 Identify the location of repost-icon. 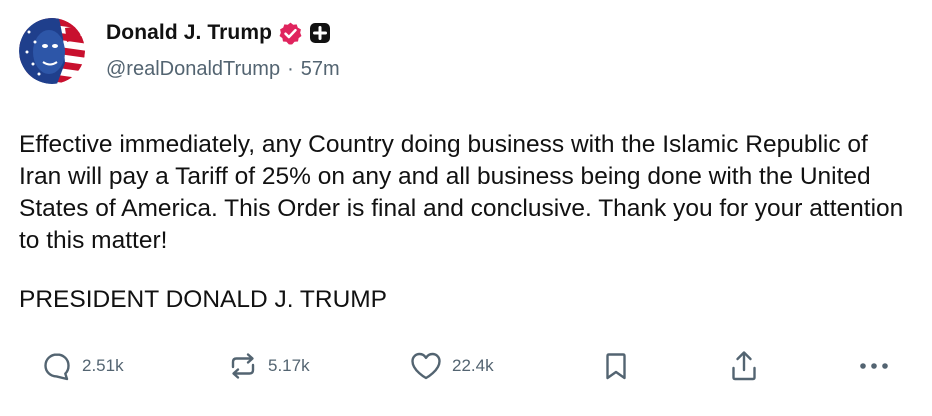
(243, 366).